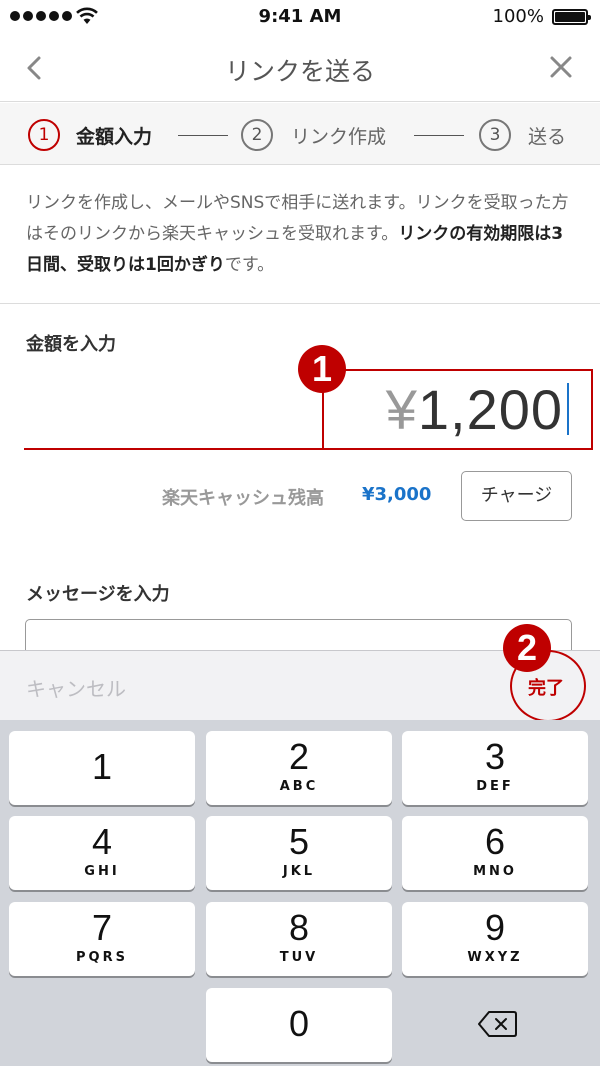 The image size is (600, 1066). Describe the element at coordinates (299, 927) in the screenshot. I see `key-digit: 8` at that location.